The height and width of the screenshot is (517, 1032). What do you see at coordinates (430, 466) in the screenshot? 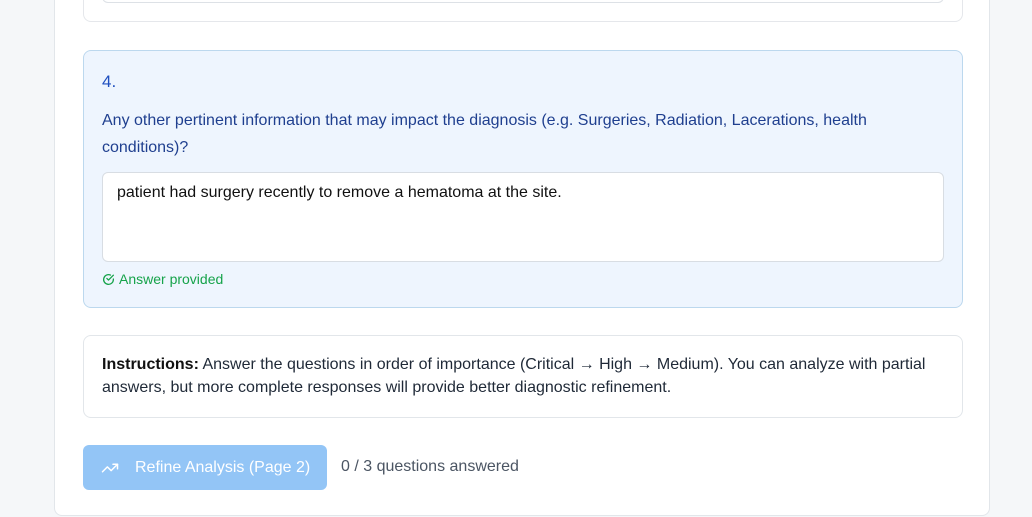
I see `questions-progress: 0 / 3 questions answered` at bounding box center [430, 466].